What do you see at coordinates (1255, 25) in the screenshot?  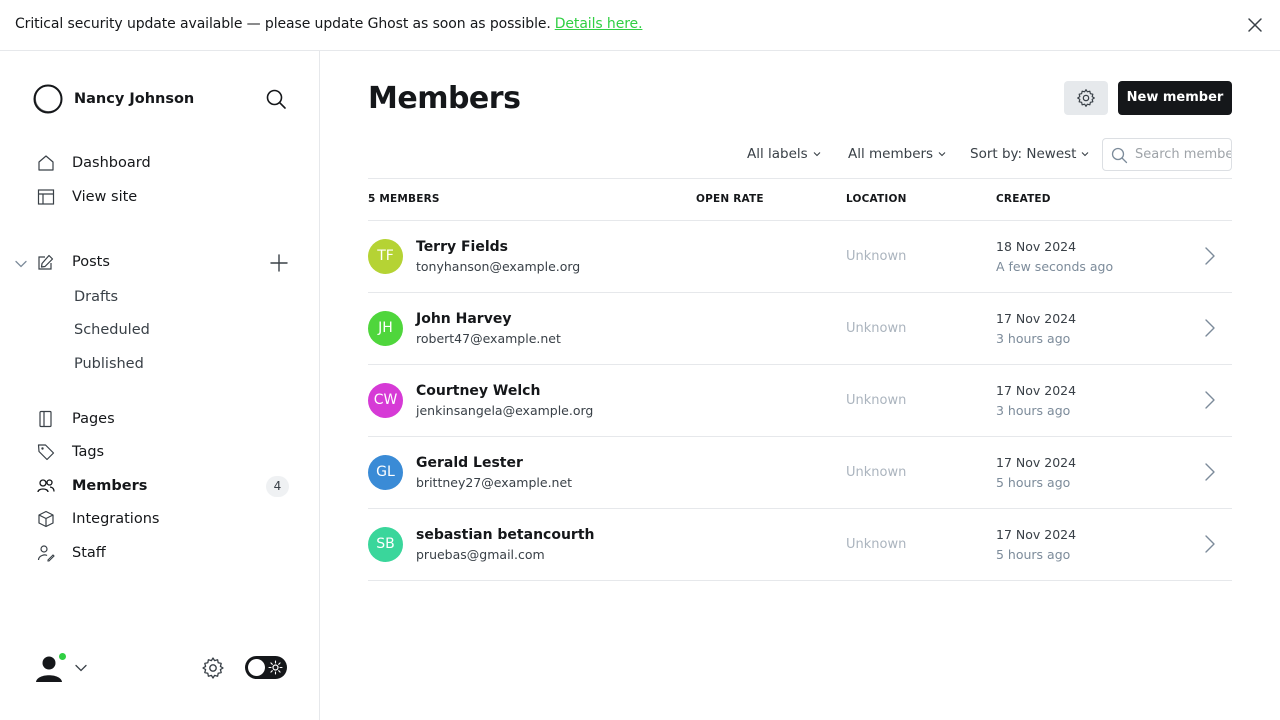 I see `close-icon` at bounding box center [1255, 25].